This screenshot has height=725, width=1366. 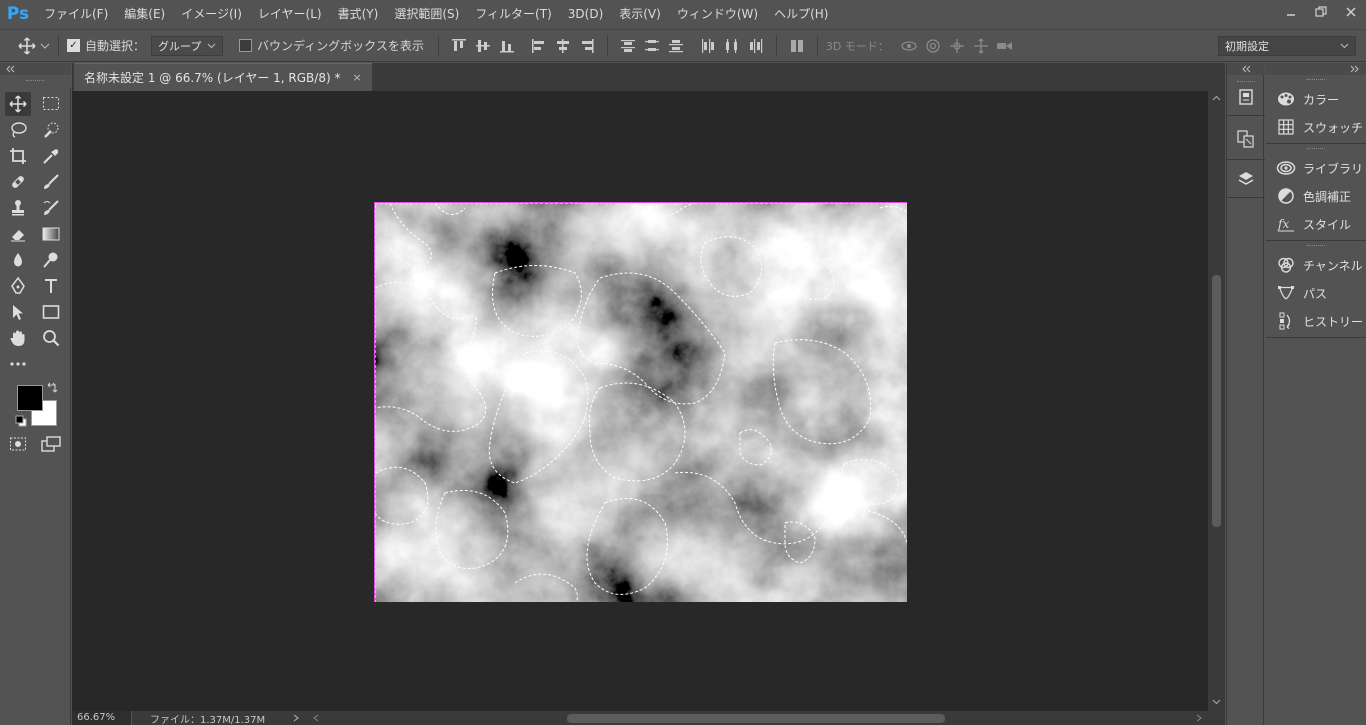 I want to click on panel-channels: チャンネル, so click(x=1316, y=265).